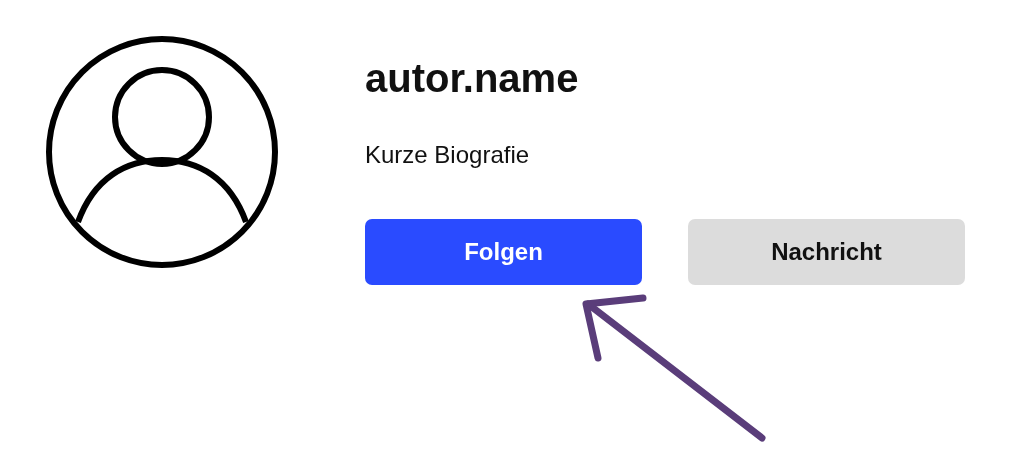  What do you see at coordinates (503, 252) in the screenshot?
I see `follow-button: Folgen` at bounding box center [503, 252].